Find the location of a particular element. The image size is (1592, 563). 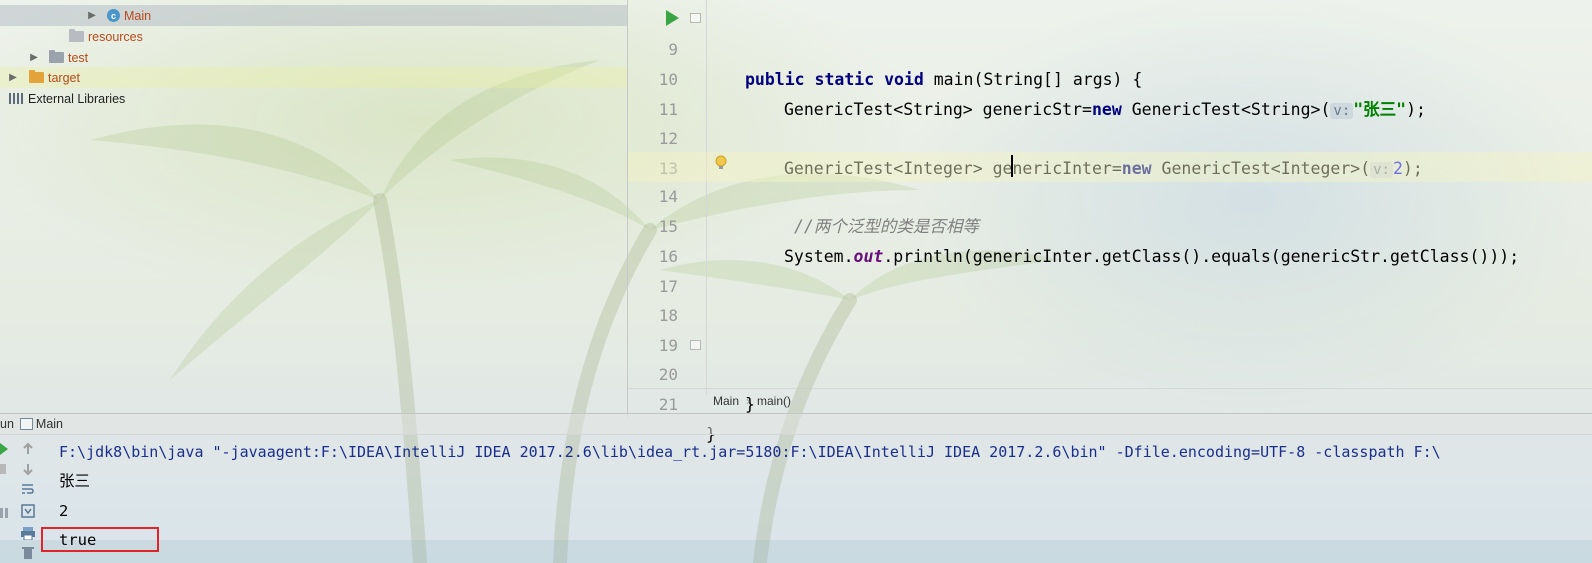

rerun-icon is located at coordinates (7, 449).